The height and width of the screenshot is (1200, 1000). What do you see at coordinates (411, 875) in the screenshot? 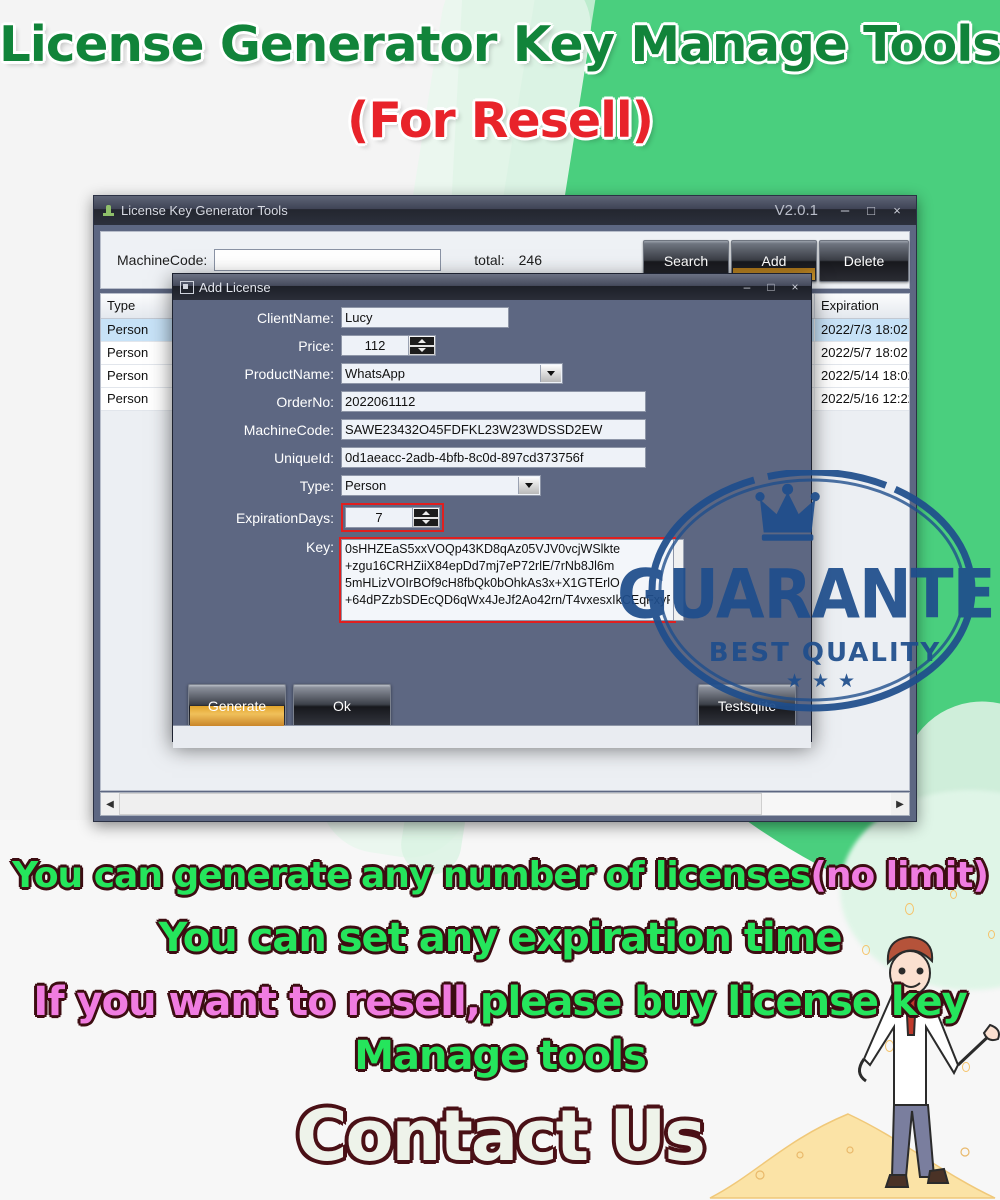
I see `promo-line-1-green: You can generate any number of licenses` at bounding box center [411, 875].